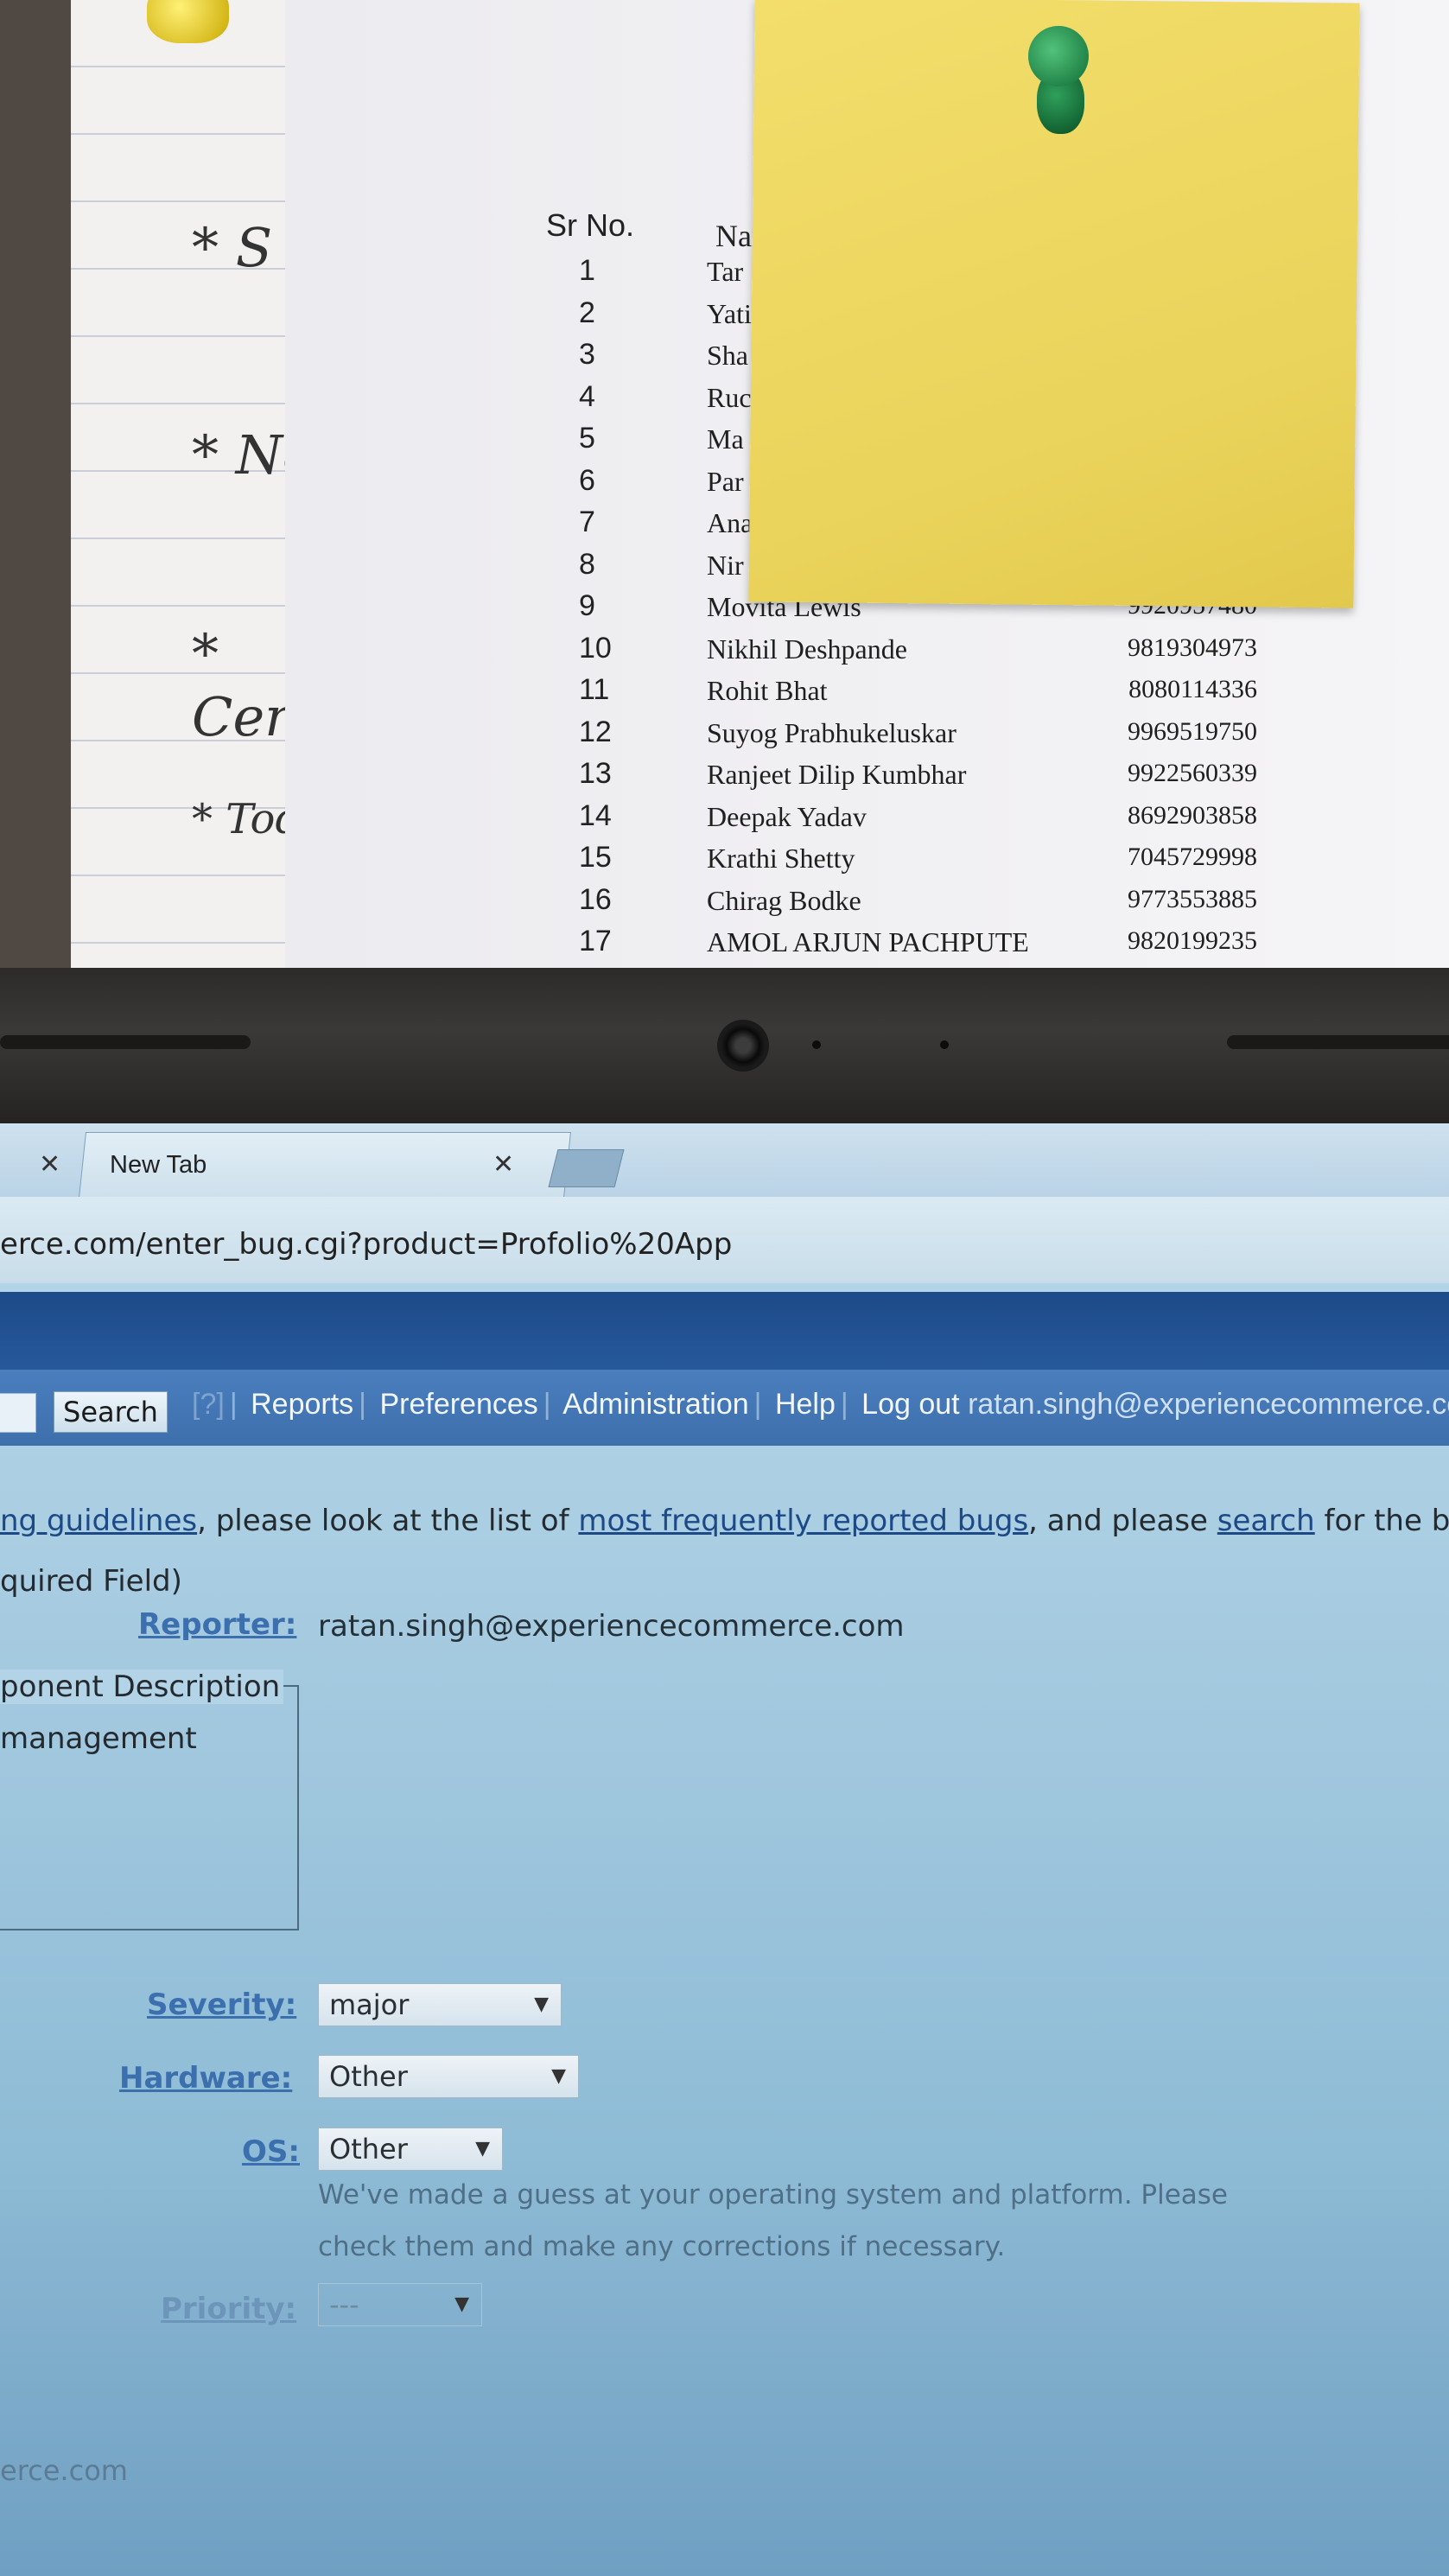 The width and height of the screenshot is (1449, 2576). Describe the element at coordinates (221, 2005) in the screenshot. I see `severity-label: Severity:` at that location.